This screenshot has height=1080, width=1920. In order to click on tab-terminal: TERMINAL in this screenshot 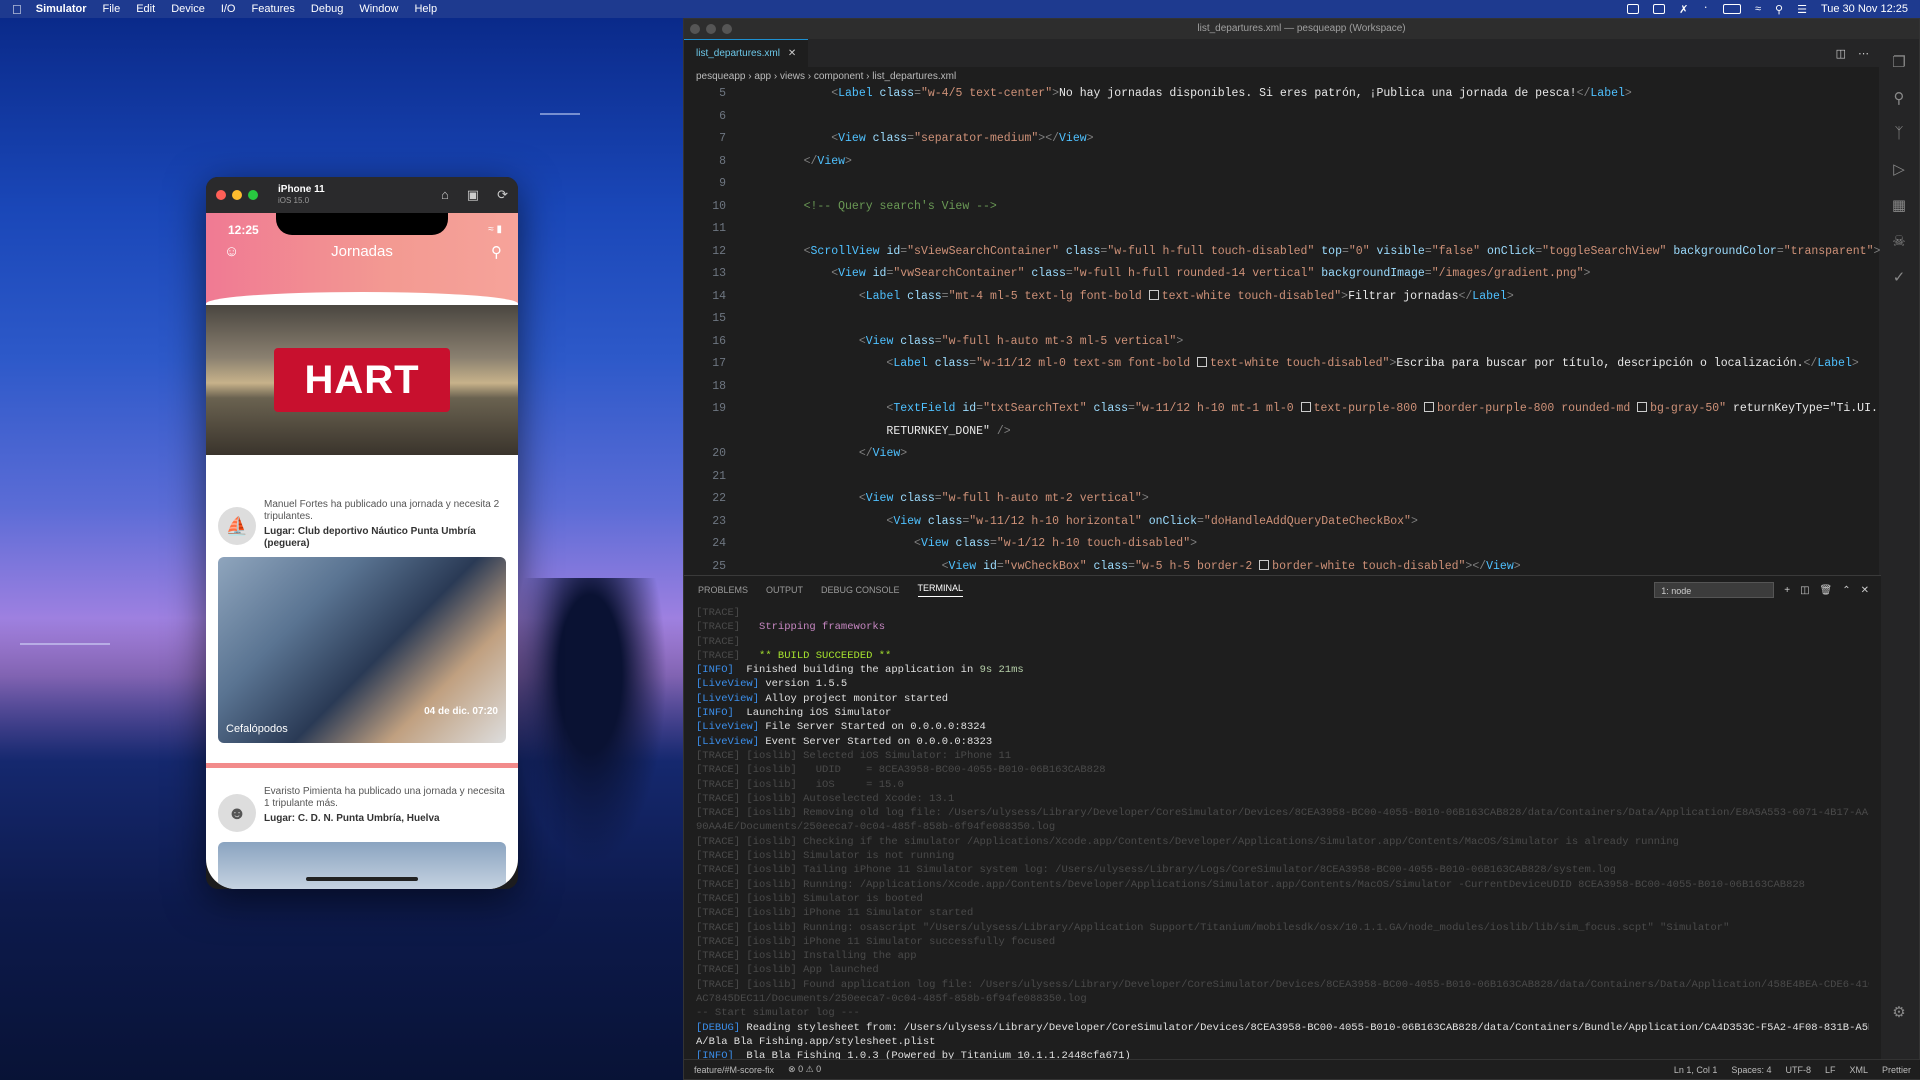, I will do `click(940, 590)`.